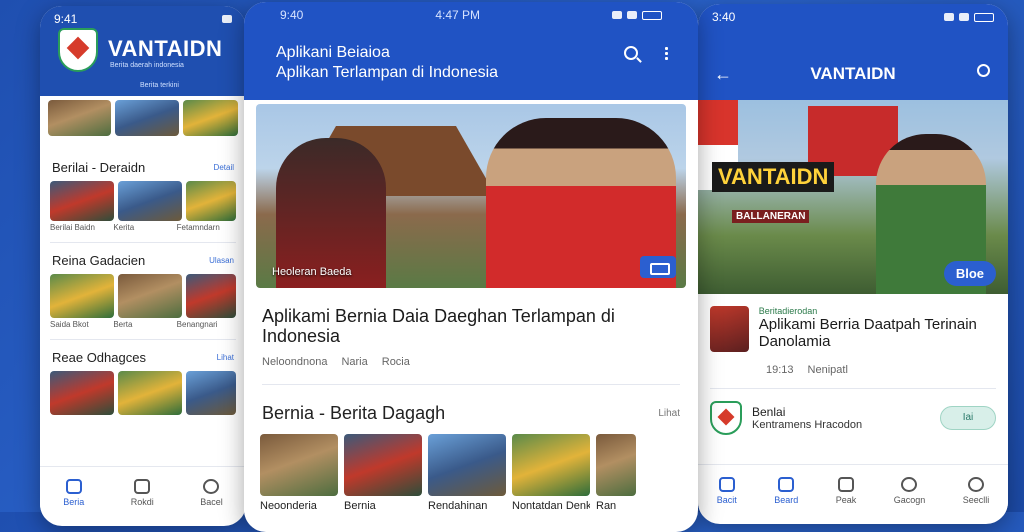 Image resolution: width=1024 pixels, height=532 pixels. Describe the element at coordinates (807, 425) in the screenshot. I see `channel-desc: Kentramens Hracodon` at that location.